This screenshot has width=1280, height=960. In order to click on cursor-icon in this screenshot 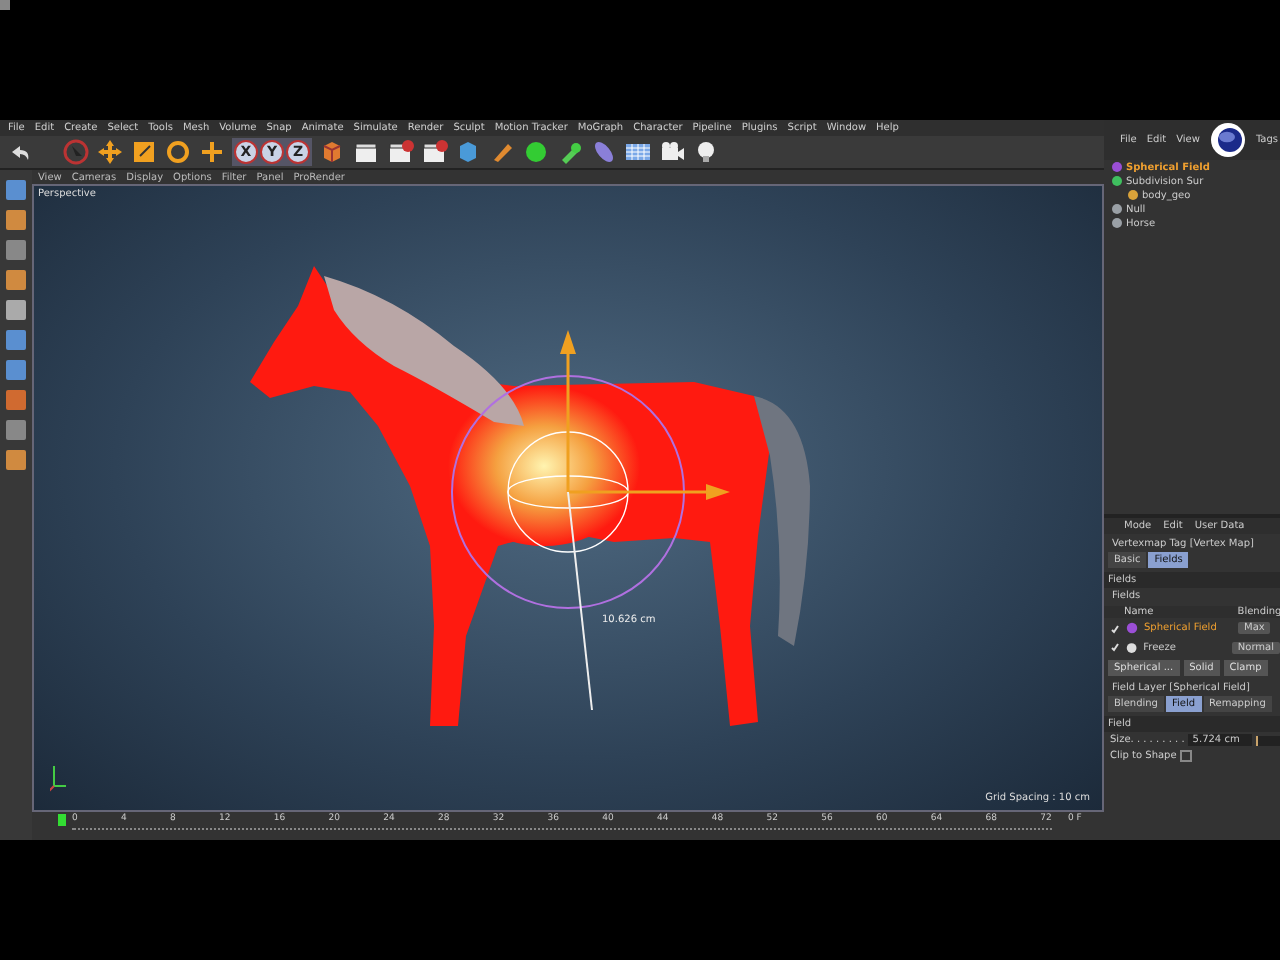, I will do `click(76, 152)`.